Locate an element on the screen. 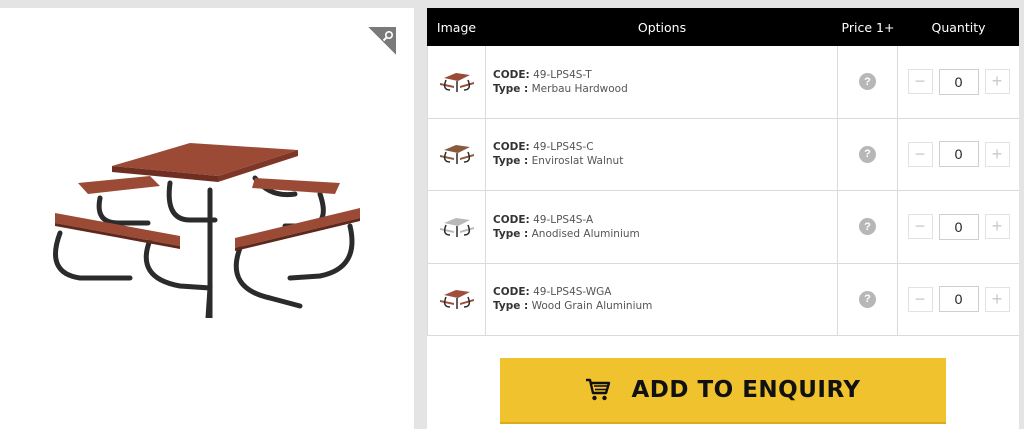  code-line: CODE: 49-LPS4S-C is located at coordinates (543, 147).